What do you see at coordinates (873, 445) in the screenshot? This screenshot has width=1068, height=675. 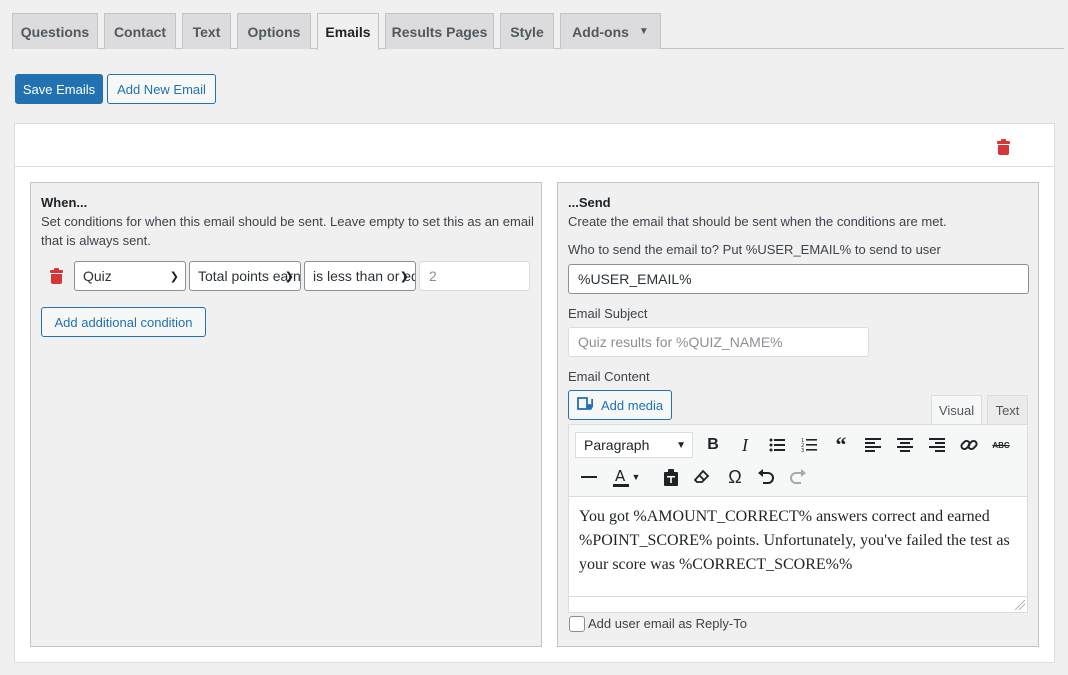 I see `align-left-icon` at bounding box center [873, 445].